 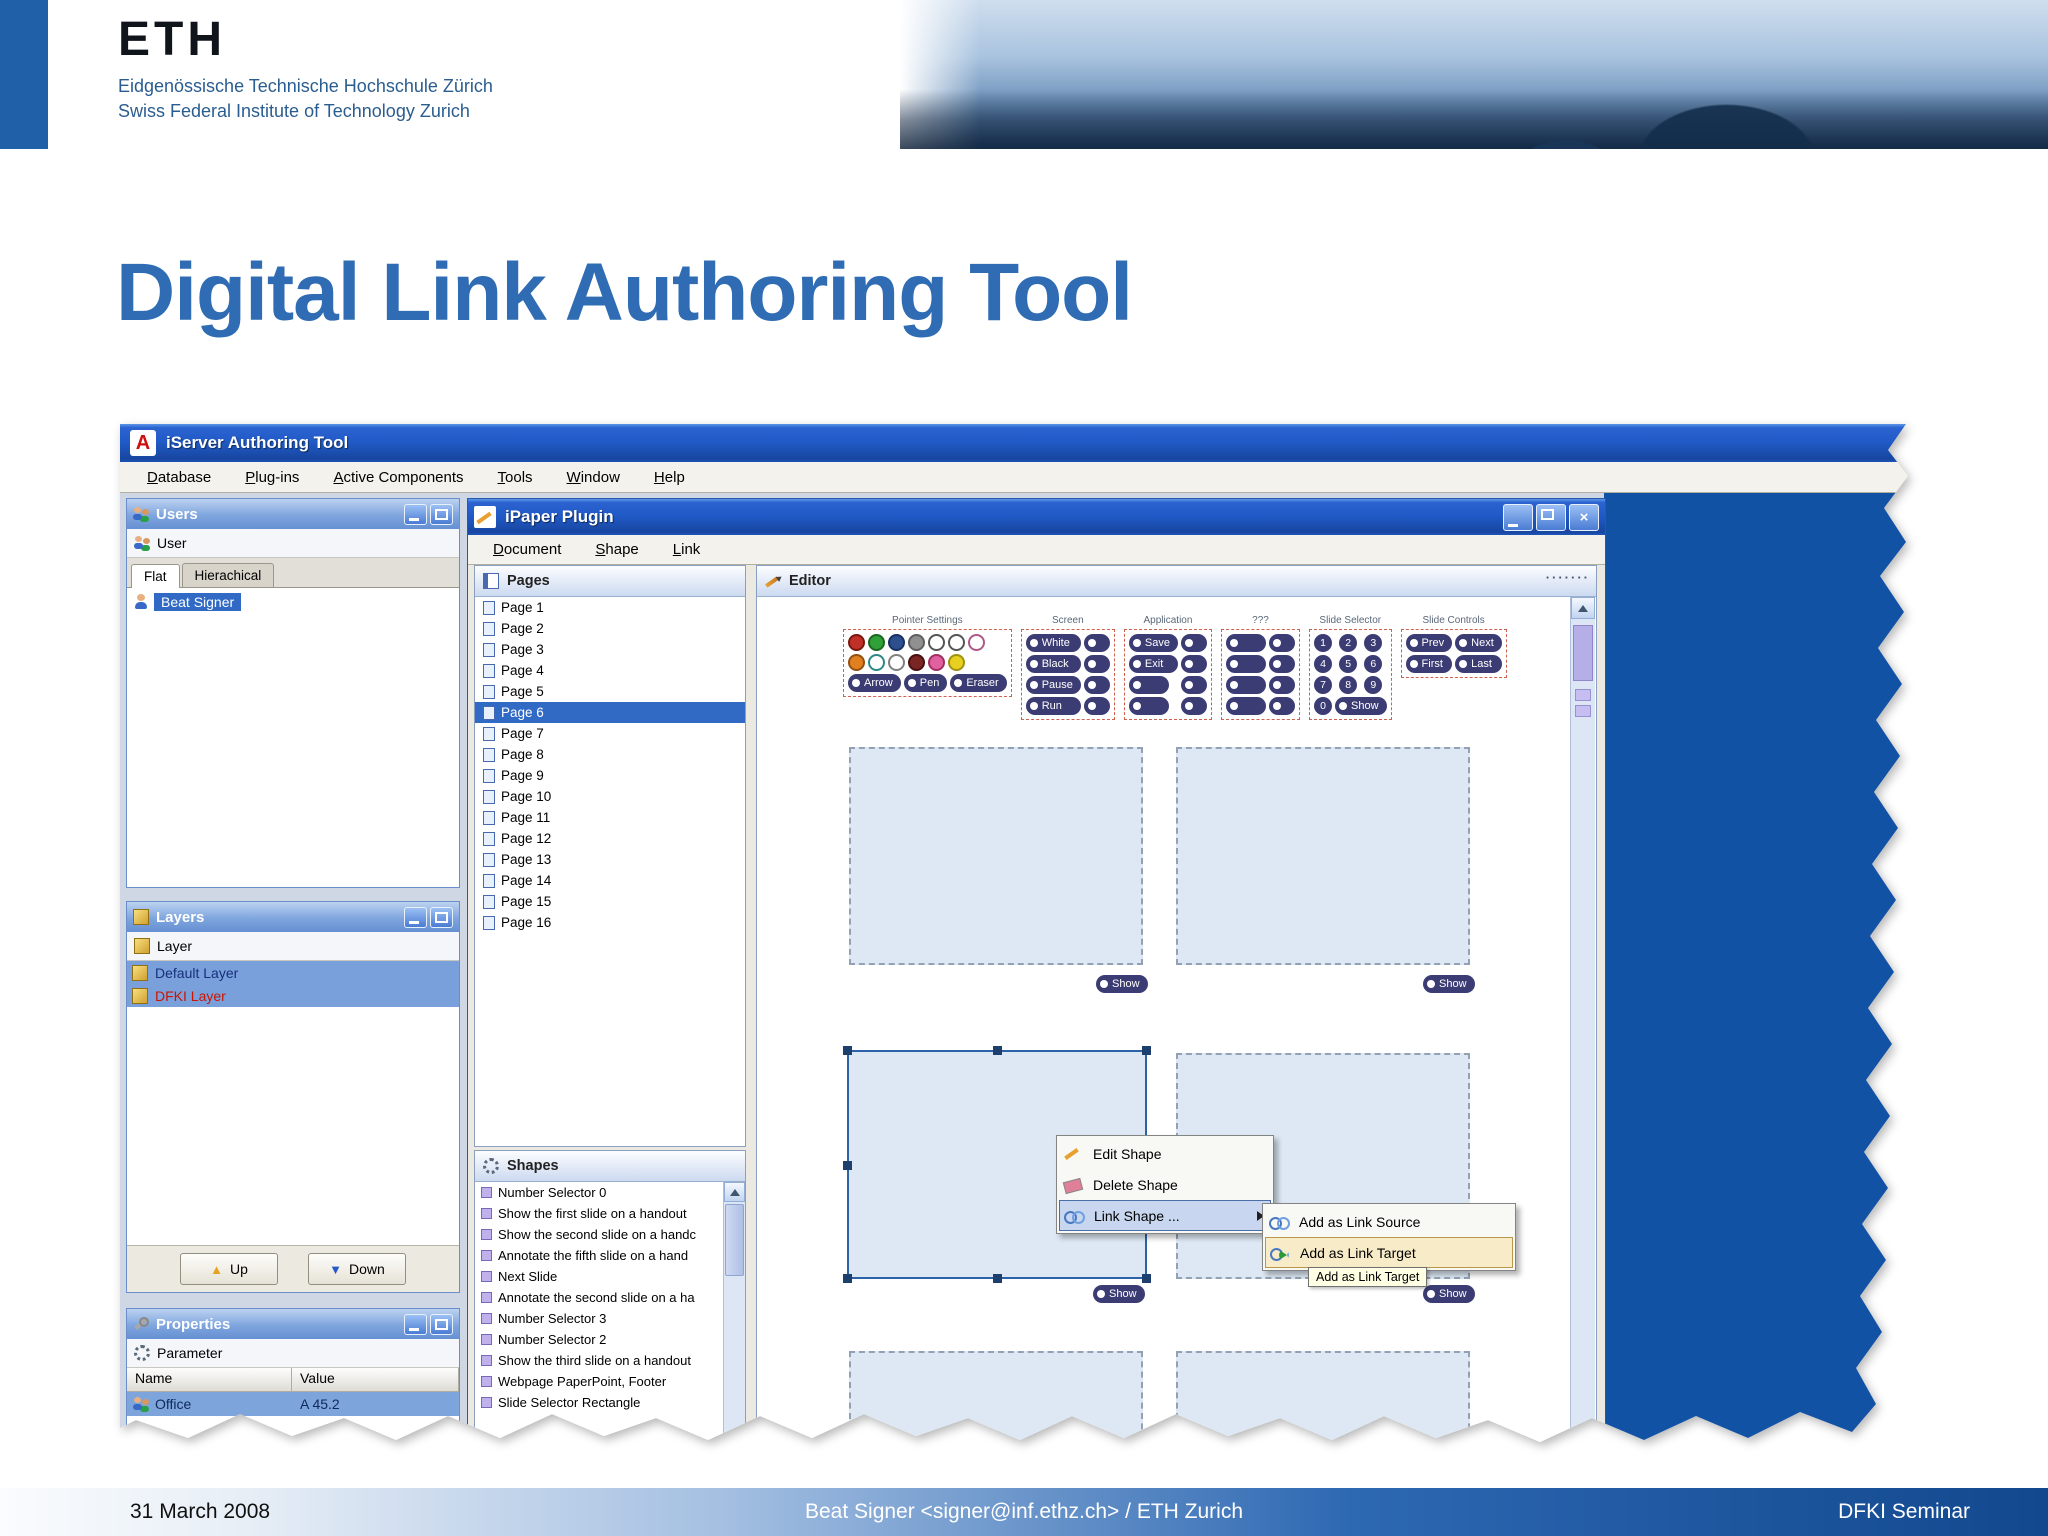 What do you see at coordinates (610, 817) in the screenshot?
I see `page-list-item: Page 11` at bounding box center [610, 817].